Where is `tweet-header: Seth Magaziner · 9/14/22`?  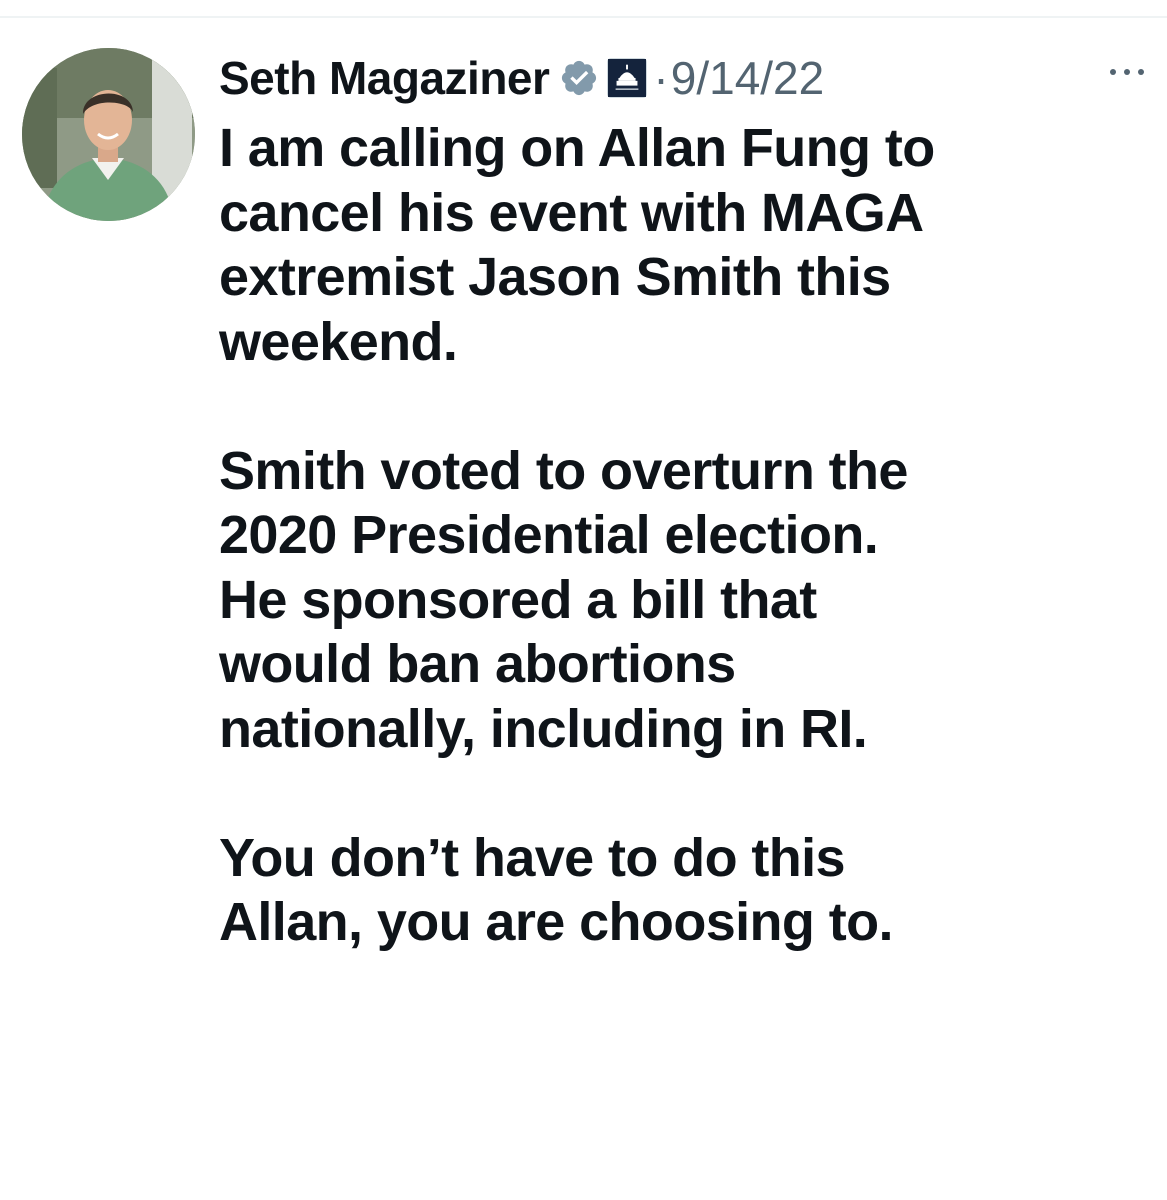 tweet-header: Seth Magaziner · 9/14/22 is located at coordinates (679, 78).